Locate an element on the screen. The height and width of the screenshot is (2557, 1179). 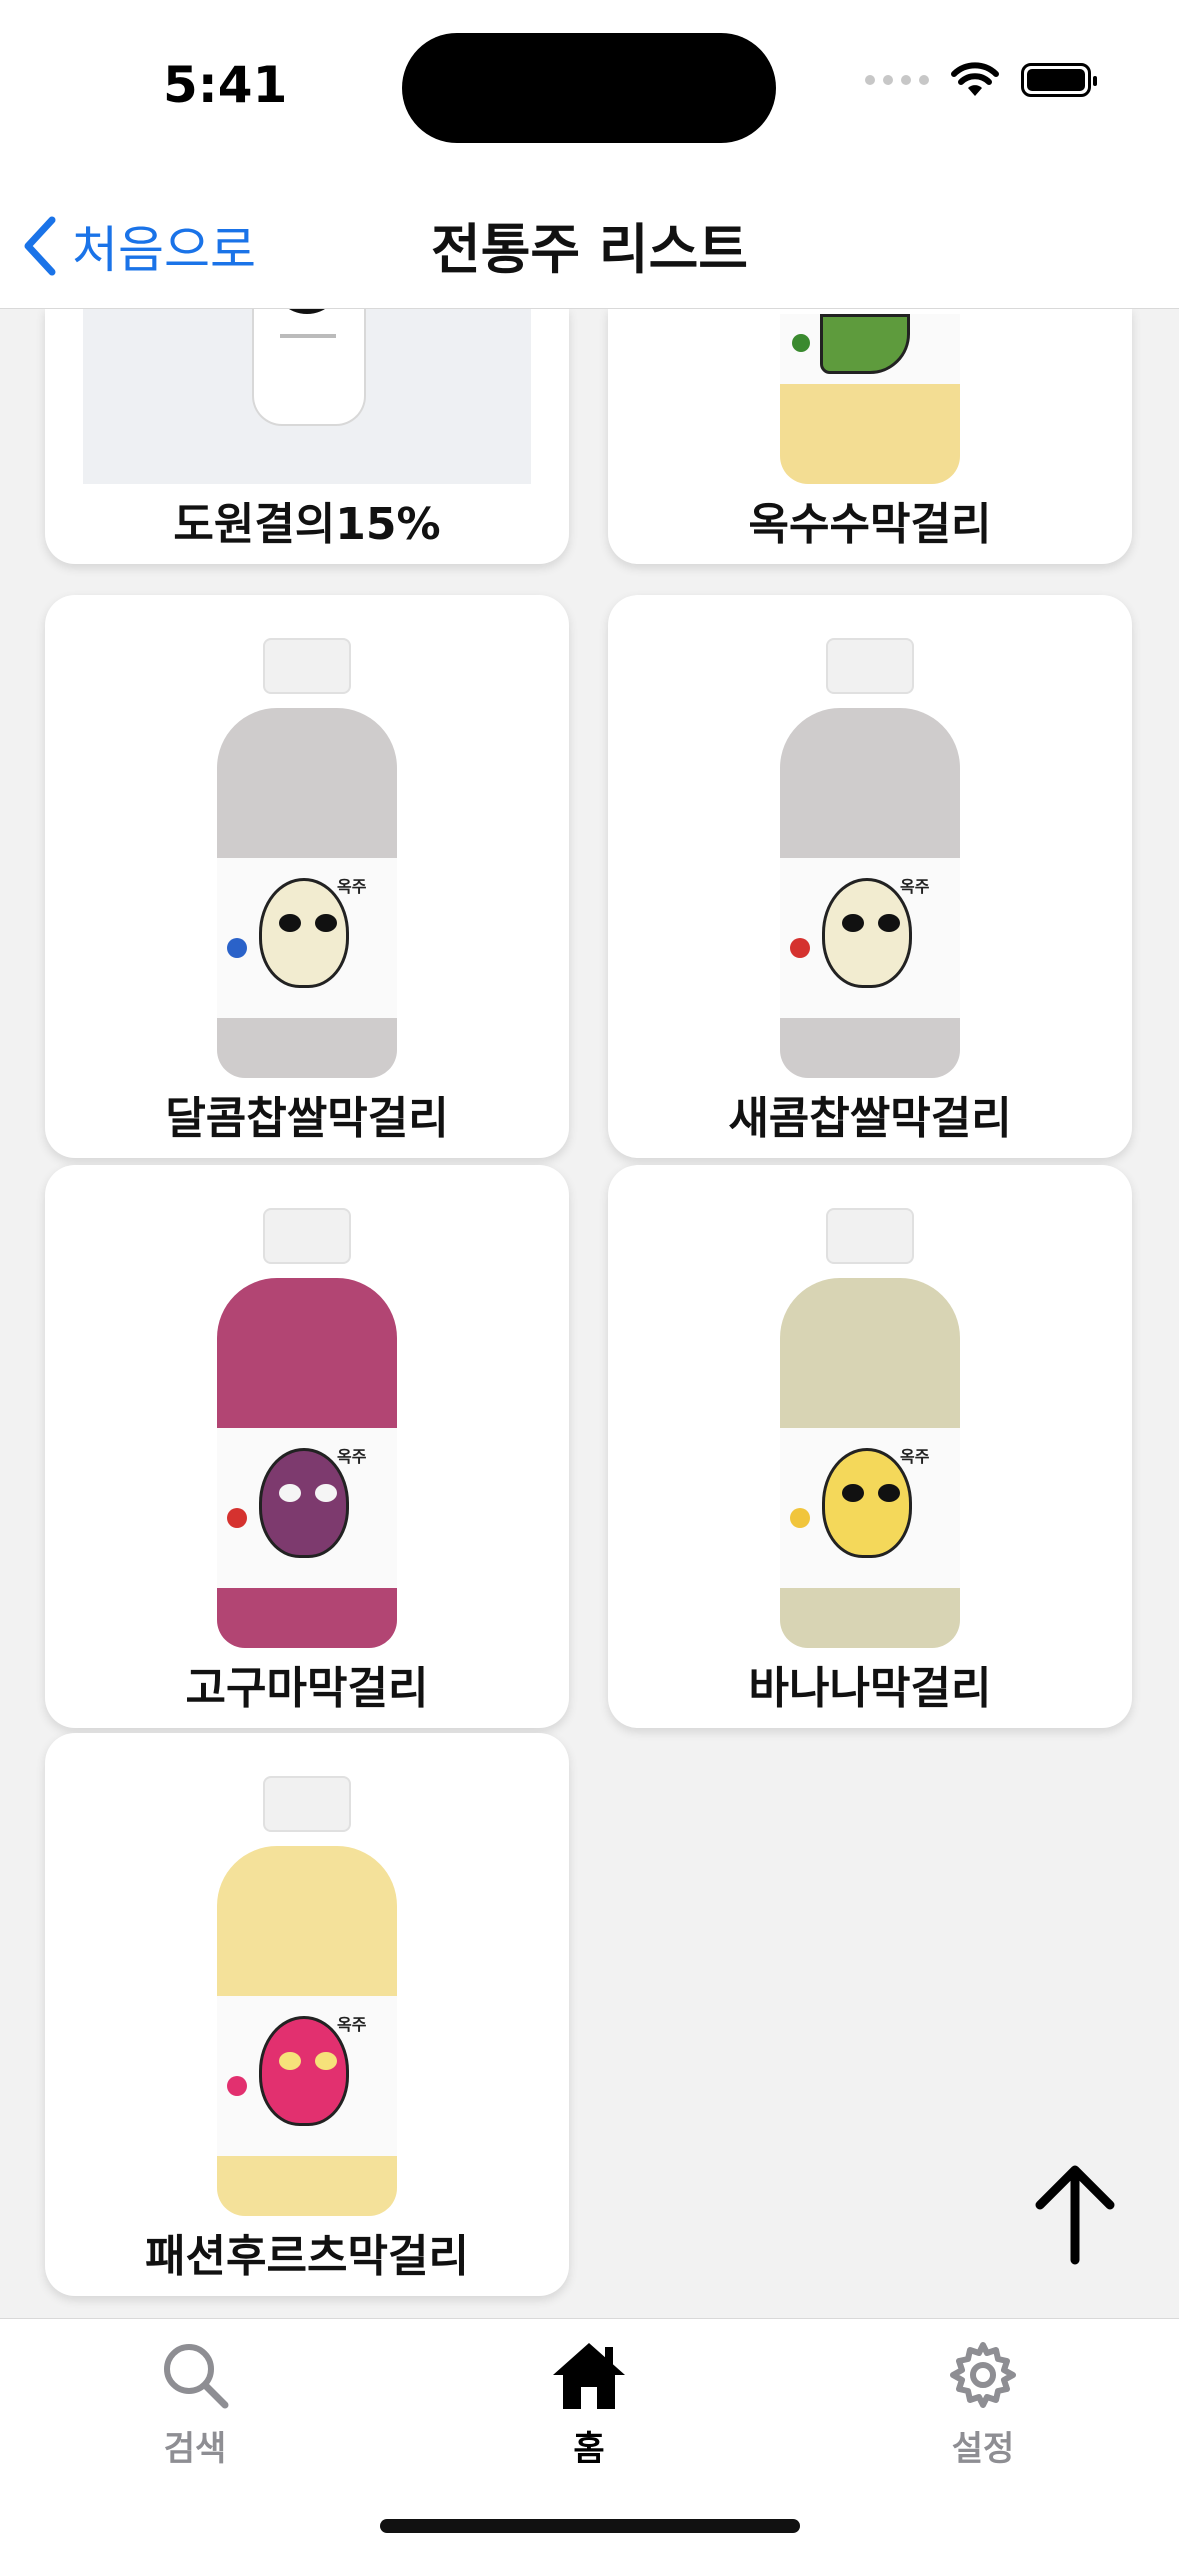
arrow-up-icon is located at coordinates (1075, 2215).